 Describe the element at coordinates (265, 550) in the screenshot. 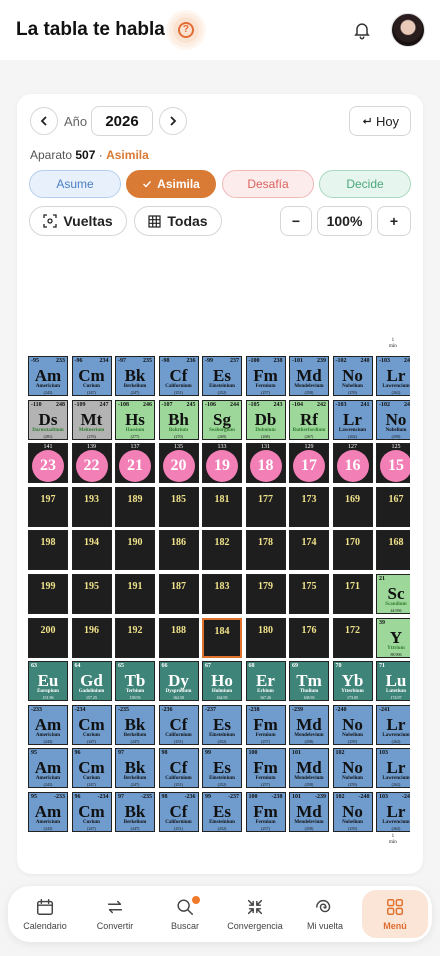

I see `number-cell: 178` at that location.